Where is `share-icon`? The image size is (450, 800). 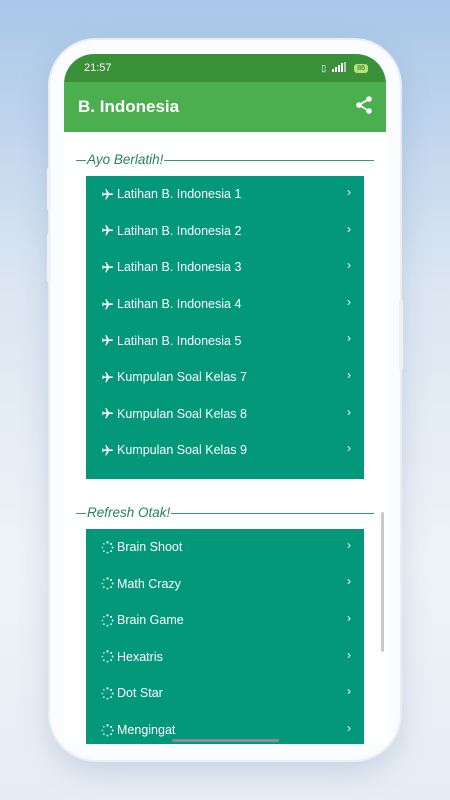 share-icon is located at coordinates (364, 107).